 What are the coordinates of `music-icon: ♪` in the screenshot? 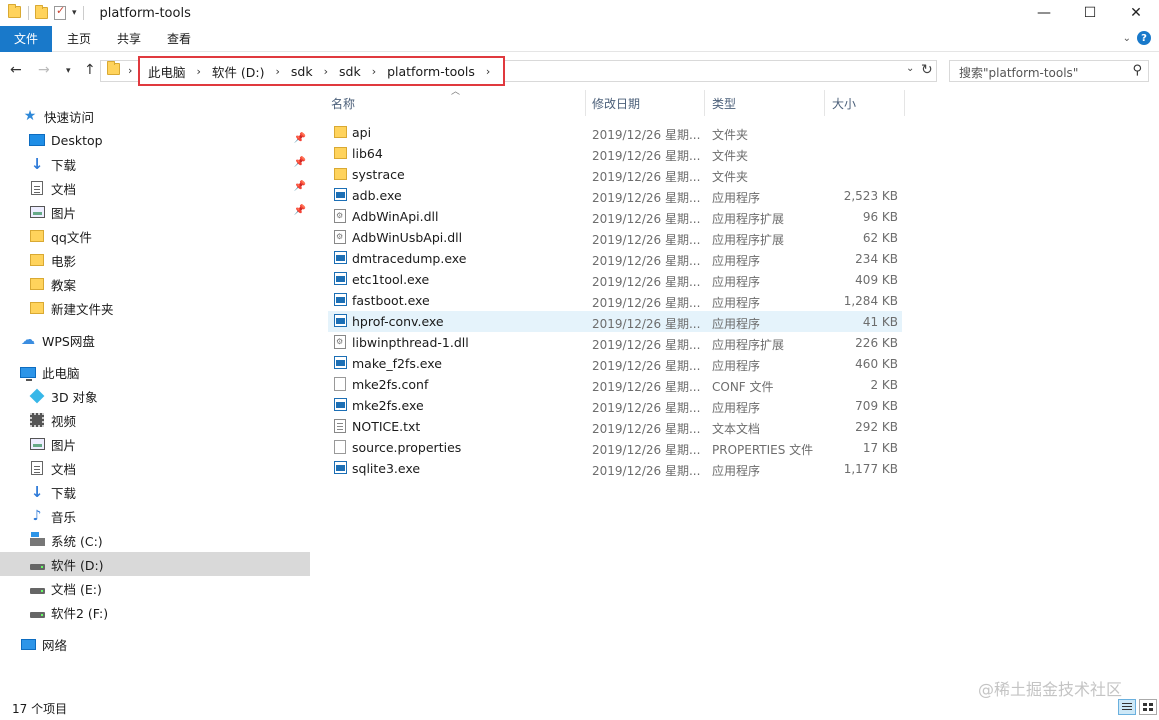 It's located at (37, 516).